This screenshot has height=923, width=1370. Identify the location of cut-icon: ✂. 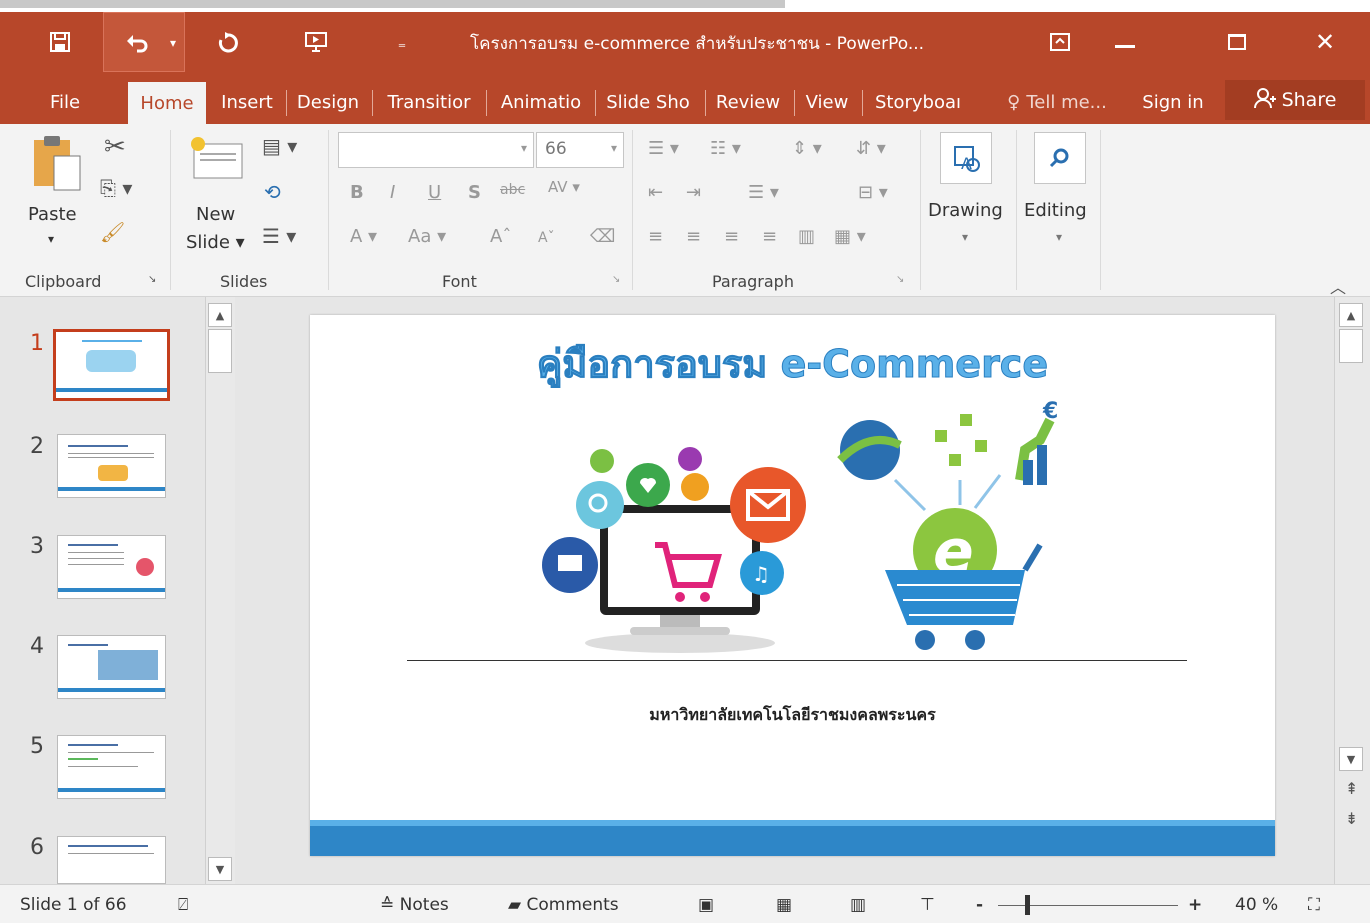
(115, 147).